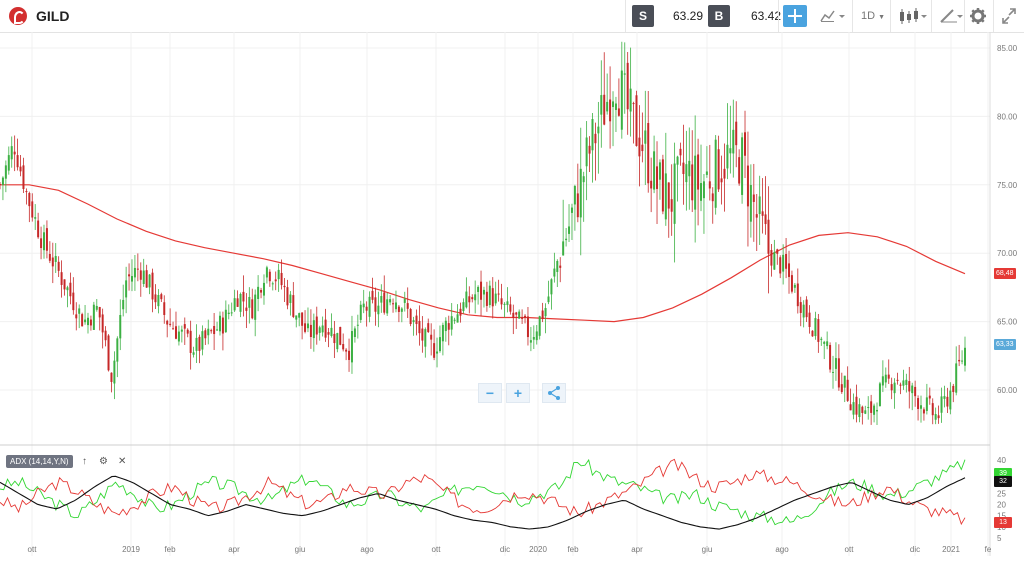  Describe the element at coordinates (719, 16) in the screenshot. I see `buy-button: B` at that location.